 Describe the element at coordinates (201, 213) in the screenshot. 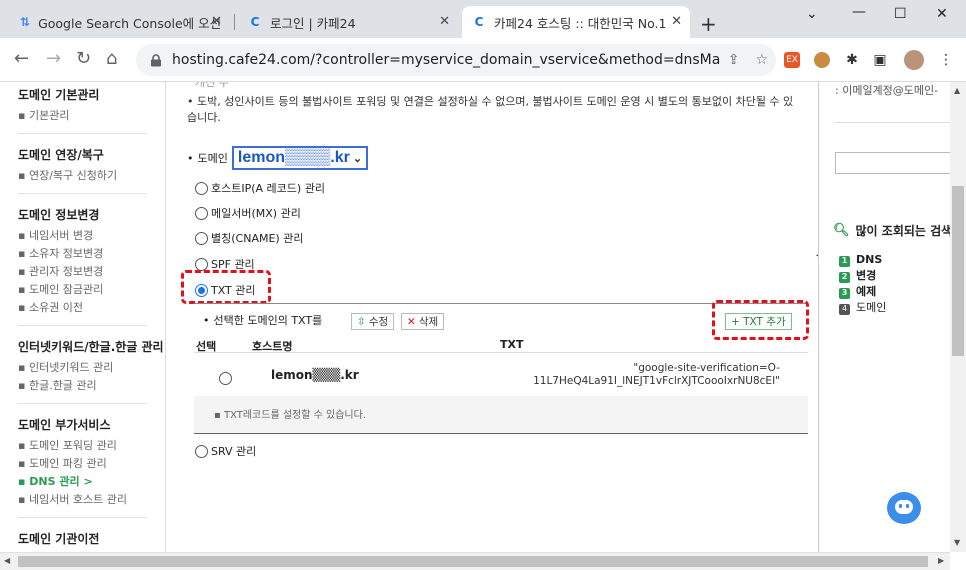

I see `radio-mx` at that location.